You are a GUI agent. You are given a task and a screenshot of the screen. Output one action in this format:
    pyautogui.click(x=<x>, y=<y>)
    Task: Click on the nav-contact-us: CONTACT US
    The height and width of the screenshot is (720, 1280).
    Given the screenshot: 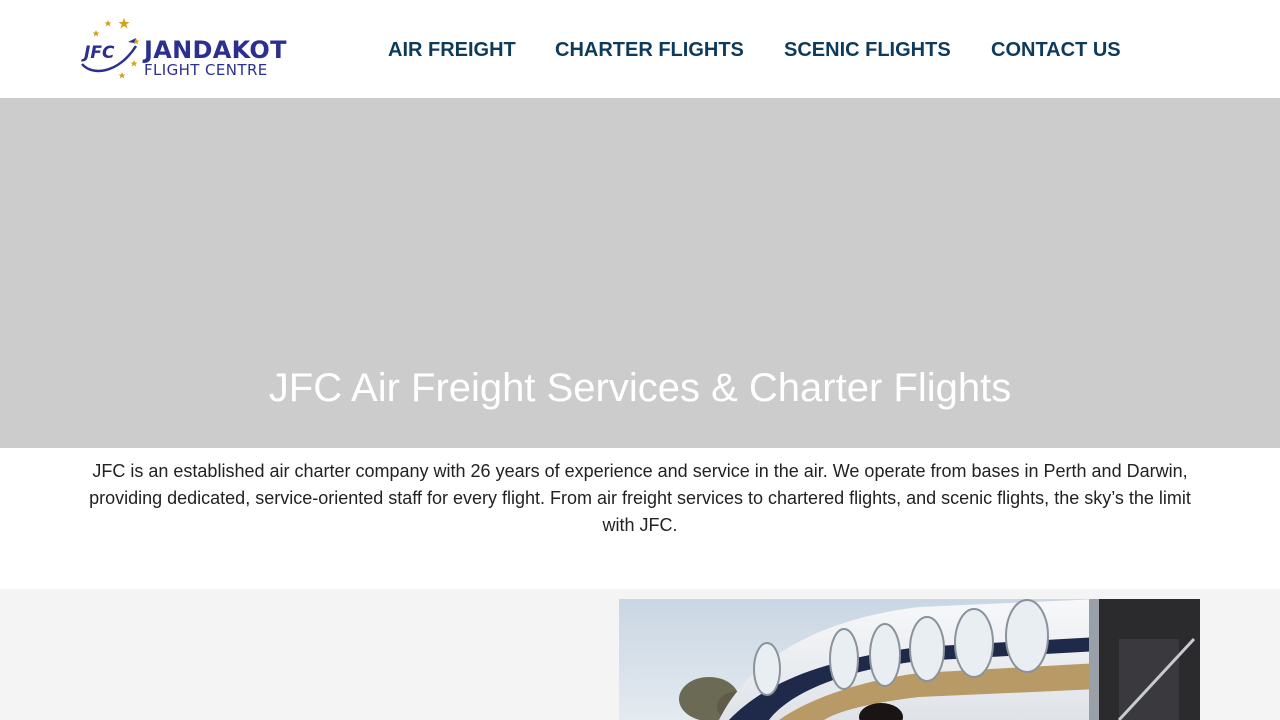 What is the action you would take?
    pyautogui.click(x=1056, y=50)
    